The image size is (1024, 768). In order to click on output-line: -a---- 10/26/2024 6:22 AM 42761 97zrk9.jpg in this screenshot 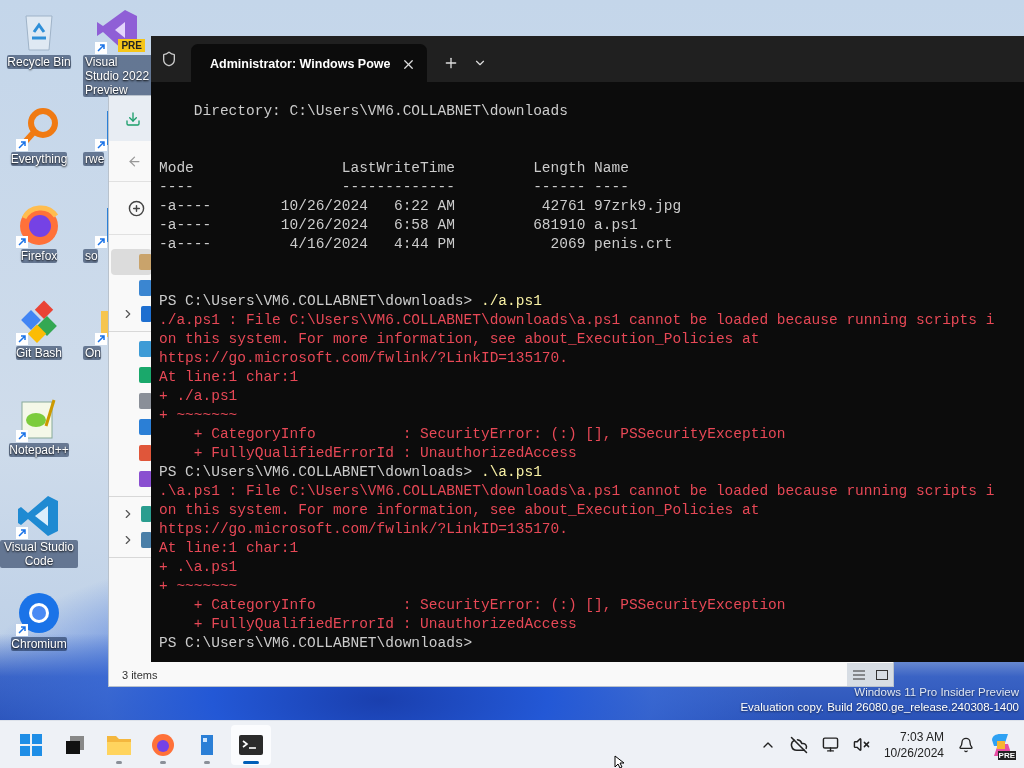, I will do `click(421, 206)`.